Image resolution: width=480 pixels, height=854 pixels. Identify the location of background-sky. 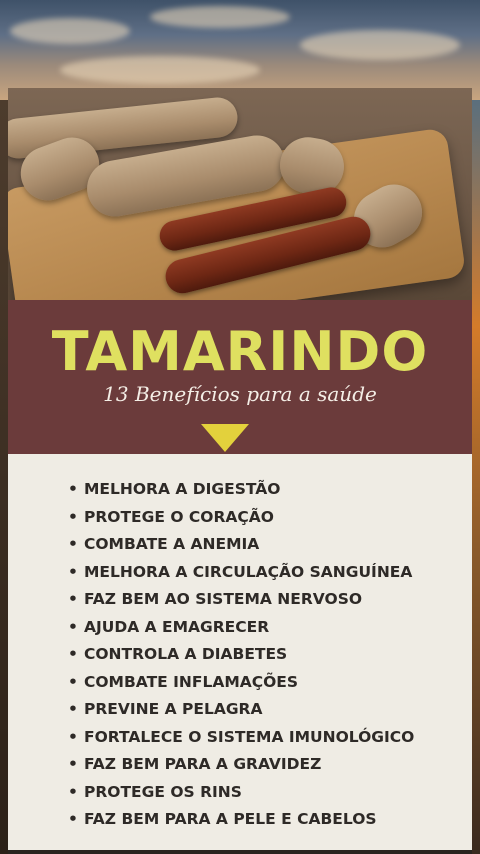
(240, 50).